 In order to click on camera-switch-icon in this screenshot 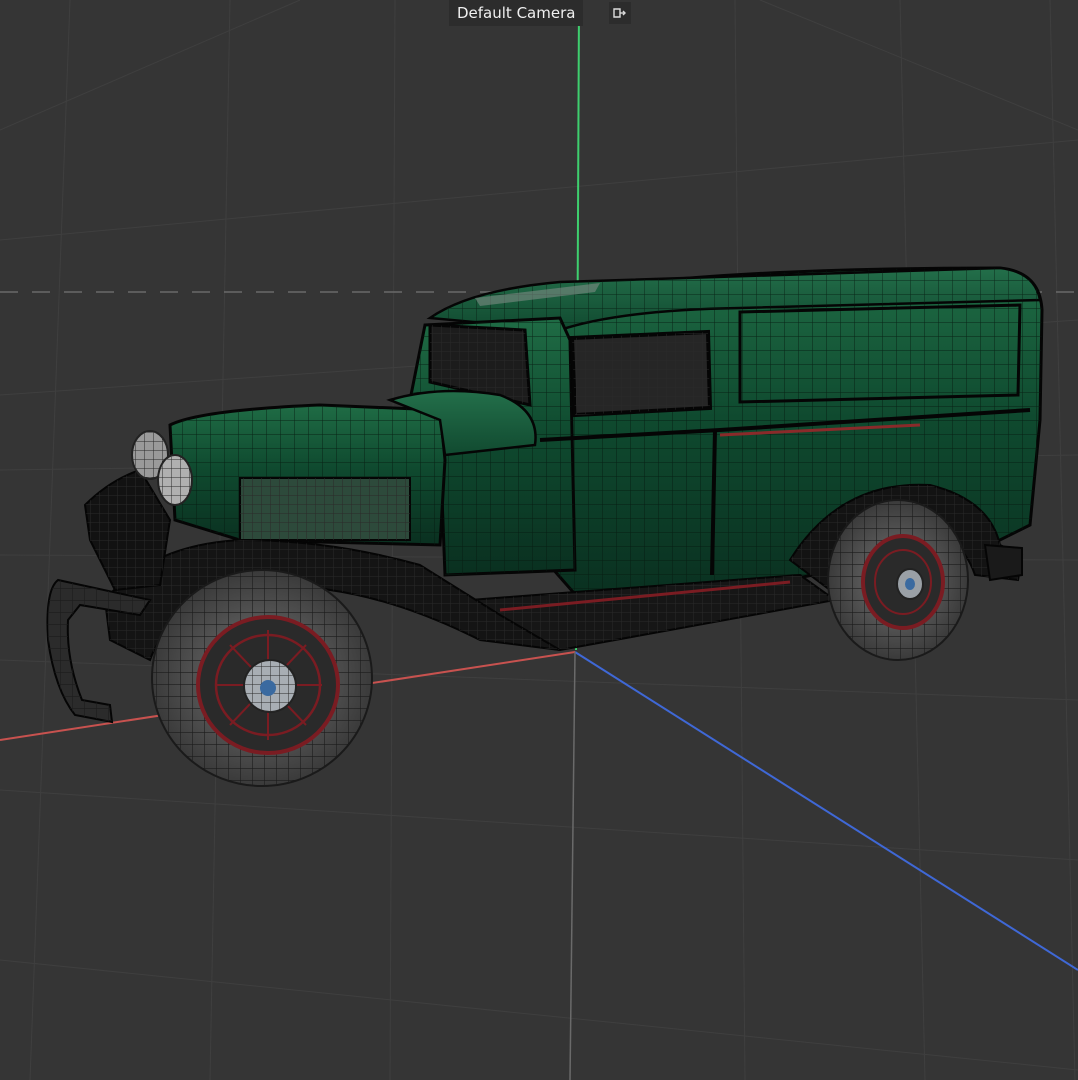, I will do `click(620, 13)`.